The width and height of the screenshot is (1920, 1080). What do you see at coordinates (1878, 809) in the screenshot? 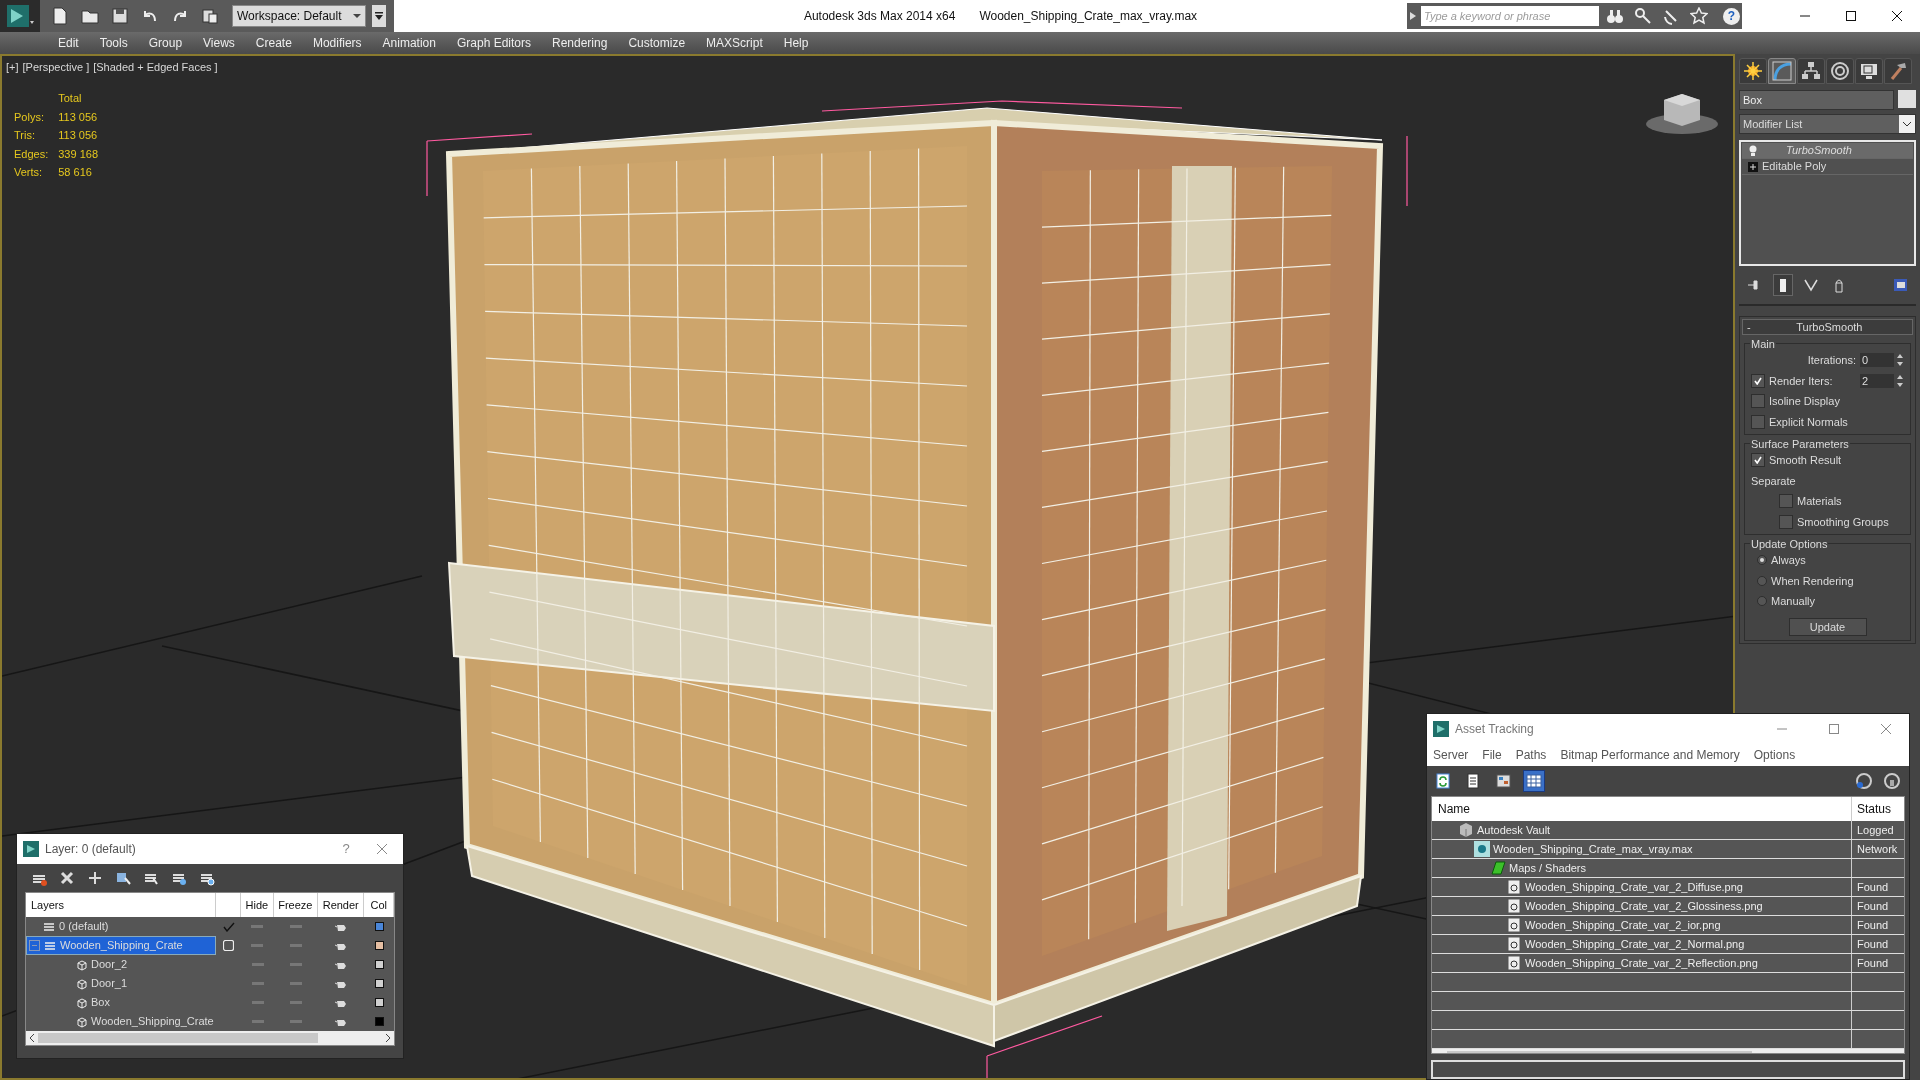
I see `column-header: Status` at bounding box center [1878, 809].